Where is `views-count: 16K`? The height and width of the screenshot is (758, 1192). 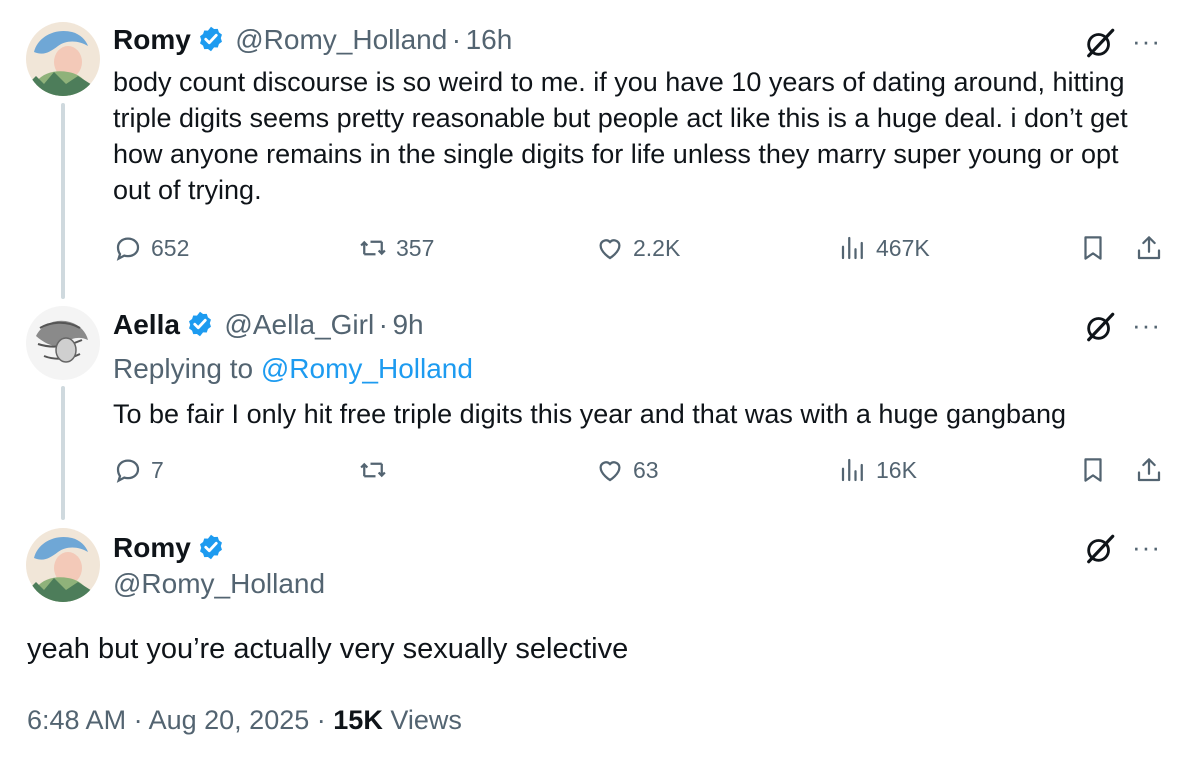 views-count: 16K is located at coordinates (896, 469).